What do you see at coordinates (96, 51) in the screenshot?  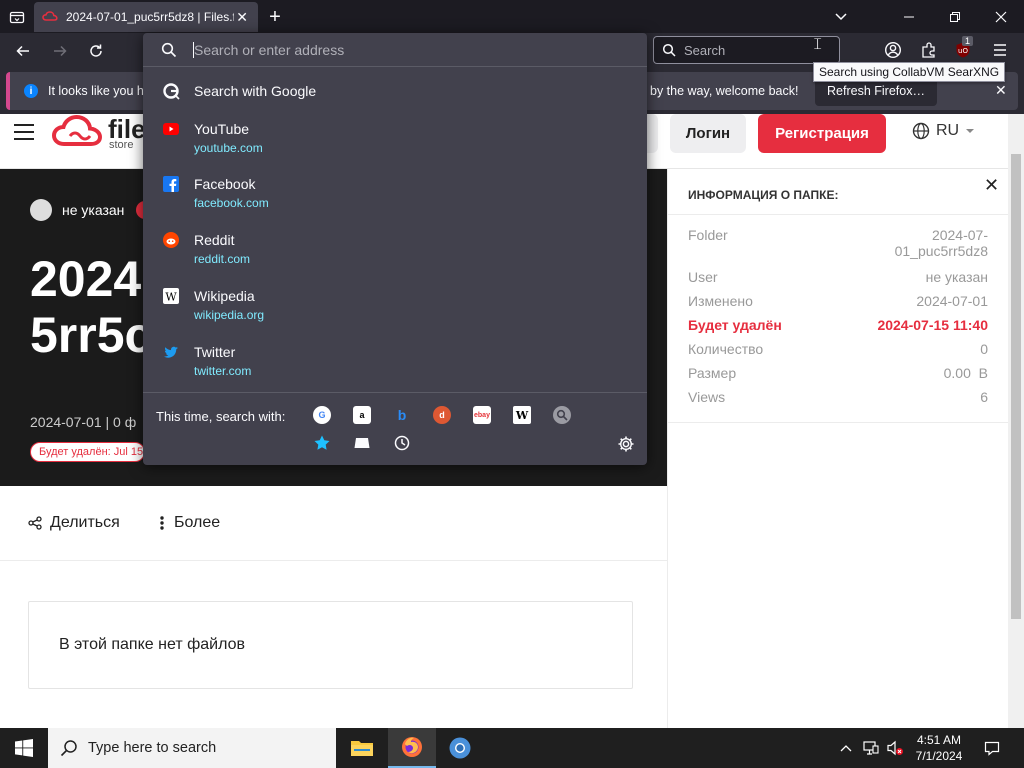 I see `reload-icon` at bounding box center [96, 51].